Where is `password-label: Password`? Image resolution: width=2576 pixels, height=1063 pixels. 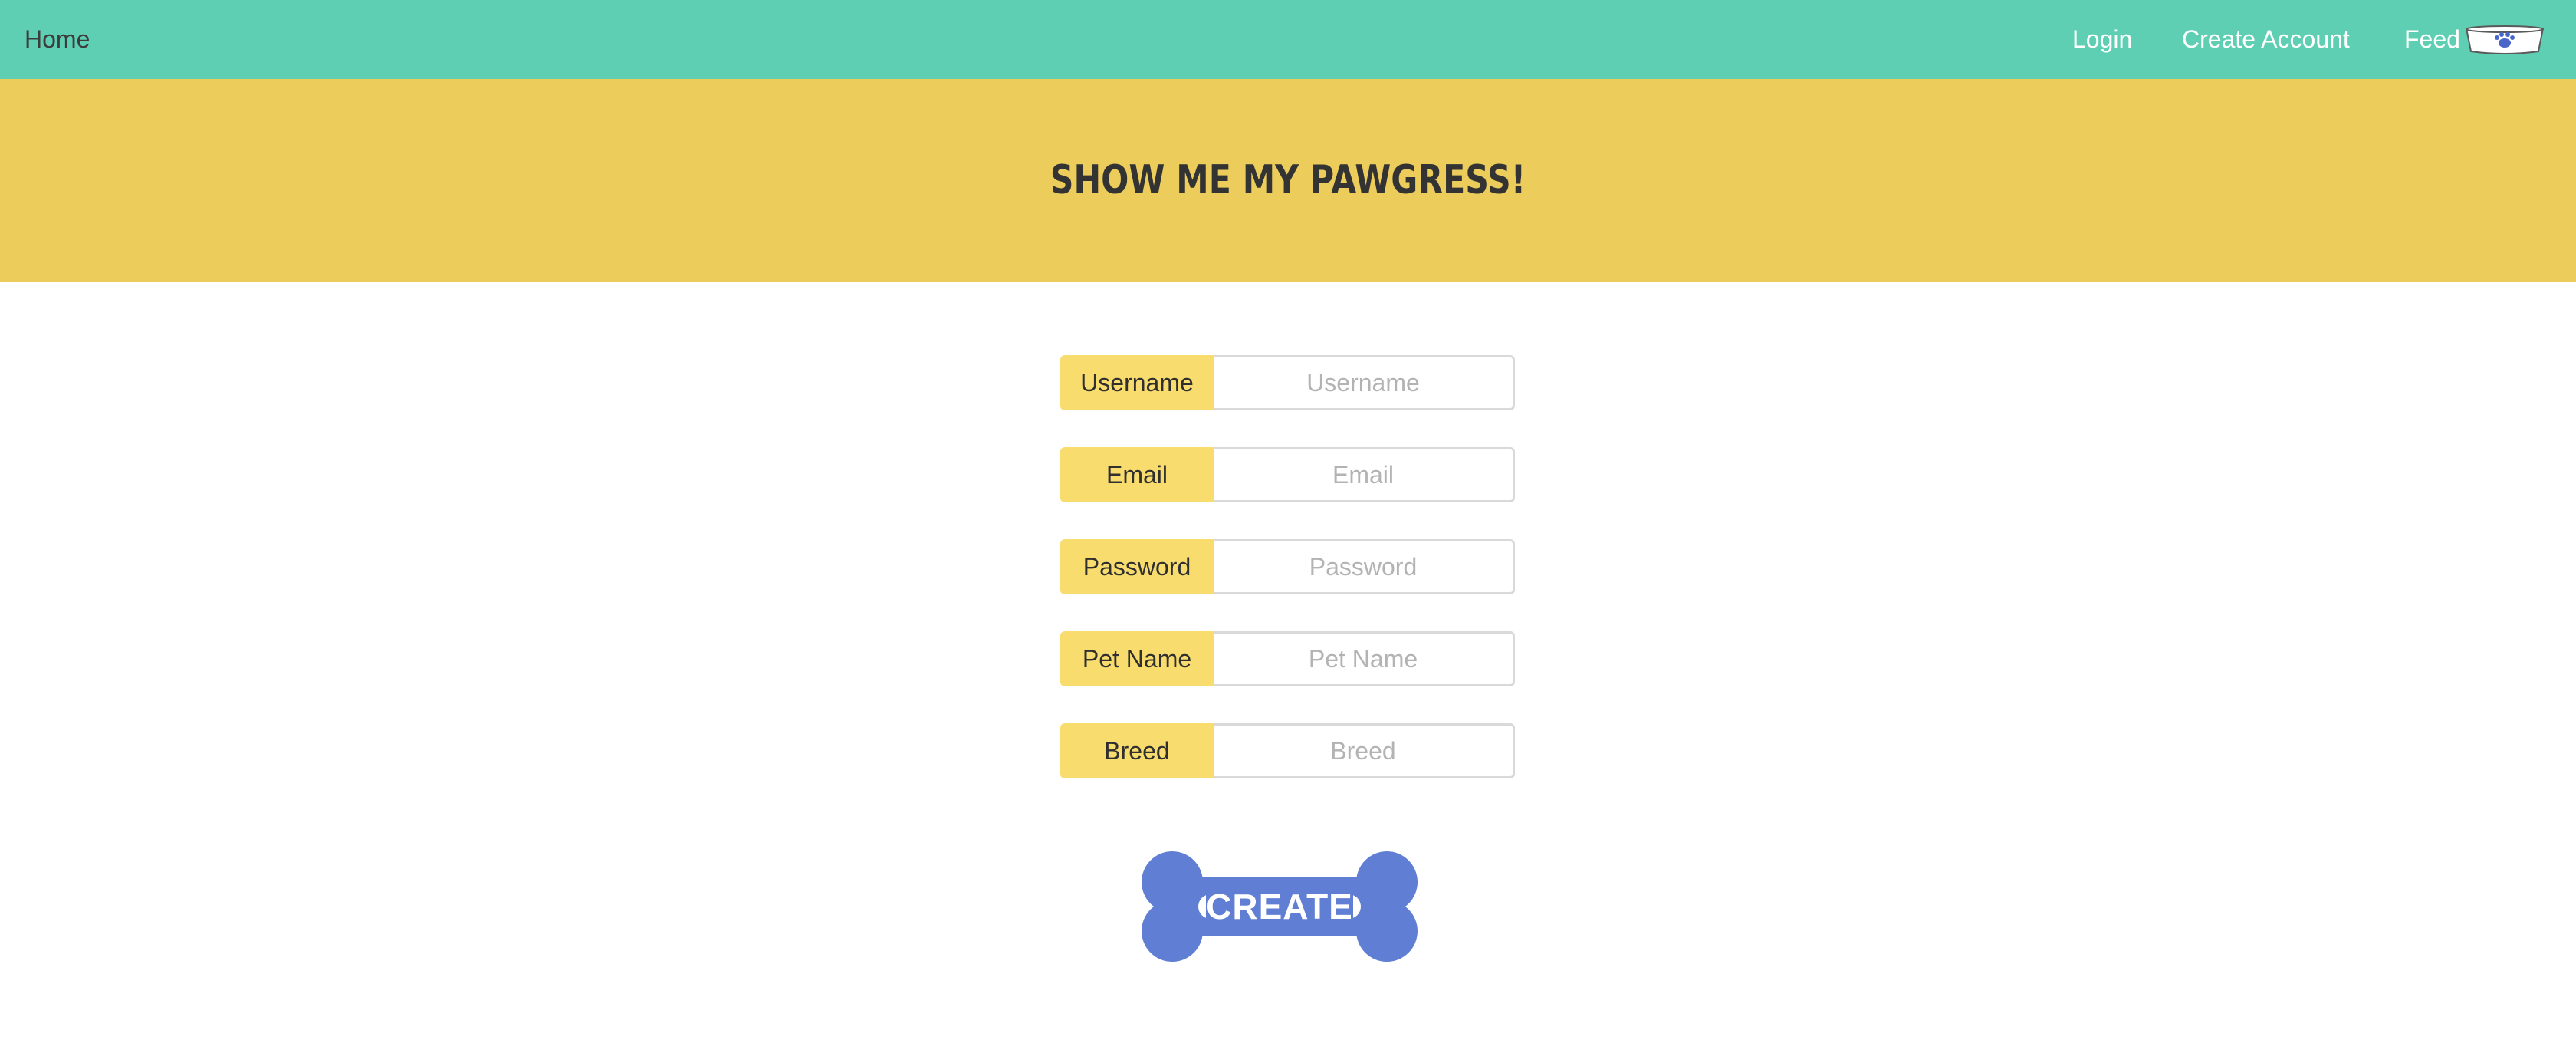 password-label: Password is located at coordinates (1137, 566).